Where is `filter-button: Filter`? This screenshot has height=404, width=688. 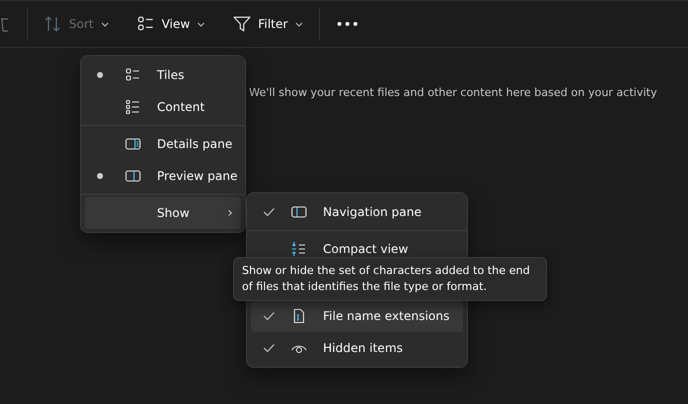
filter-button: Filter is located at coordinates (268, 24).